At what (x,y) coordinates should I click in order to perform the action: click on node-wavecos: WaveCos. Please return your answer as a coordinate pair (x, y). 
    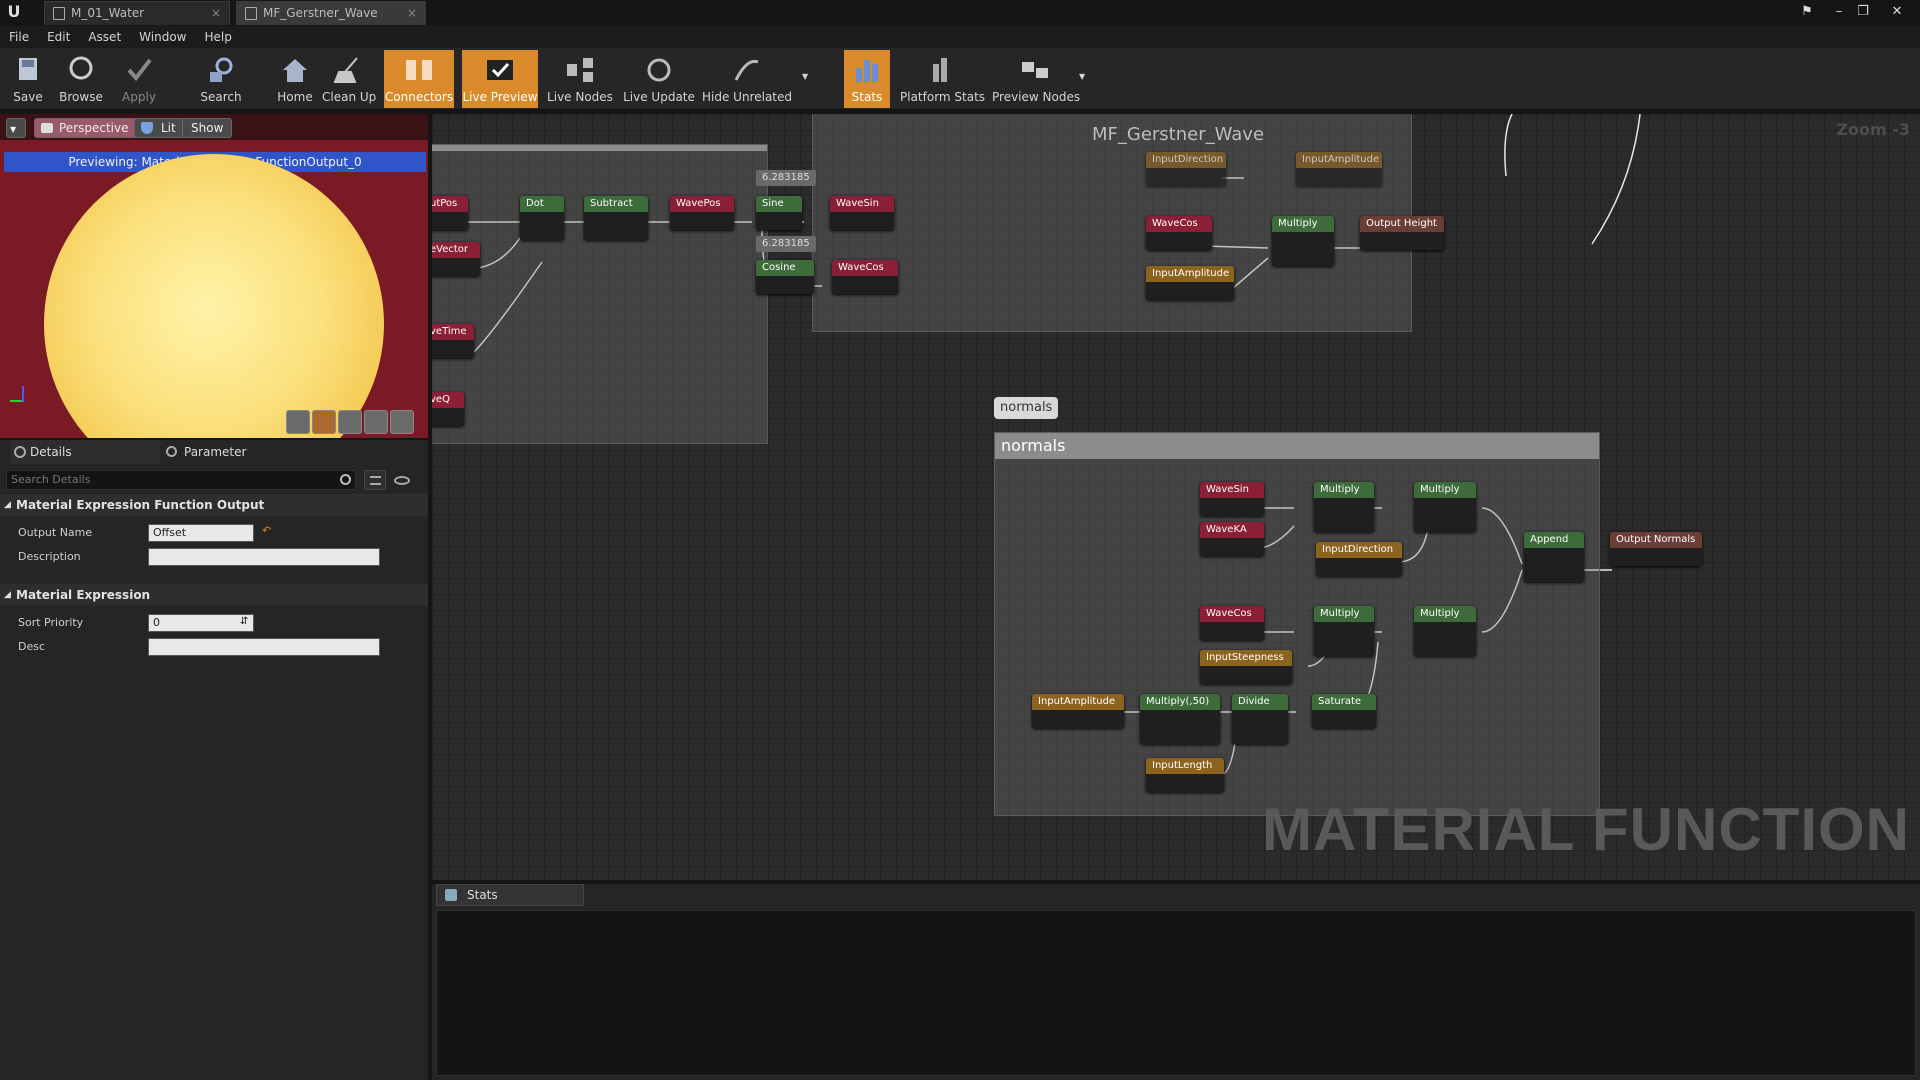
    Looking at the image, I should click on (1179, 233).